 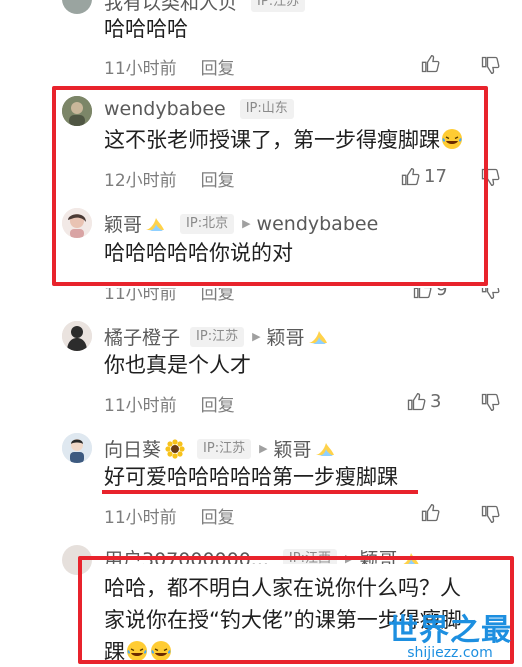 What do you see at coordinates (260, 492) in the screenshot?
I see `highlight-underline` at bounding box center [260, 492].